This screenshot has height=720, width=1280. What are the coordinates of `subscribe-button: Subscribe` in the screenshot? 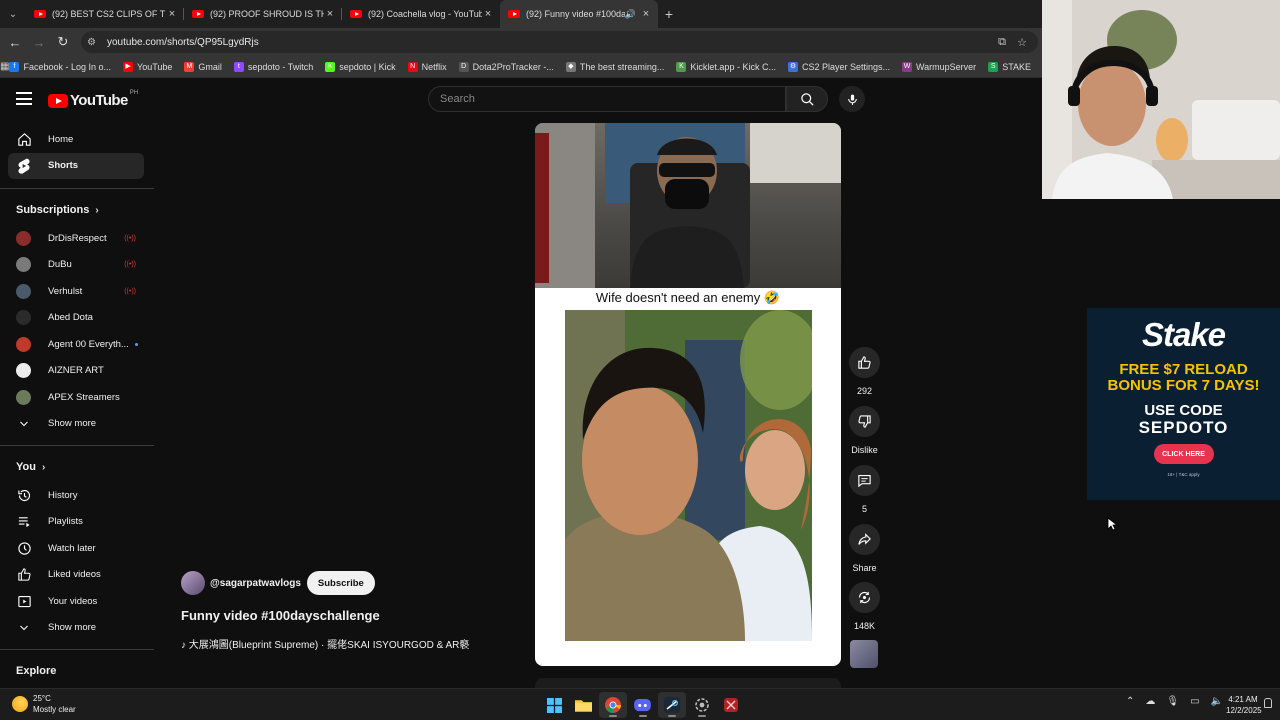 It's located at (340, 583).